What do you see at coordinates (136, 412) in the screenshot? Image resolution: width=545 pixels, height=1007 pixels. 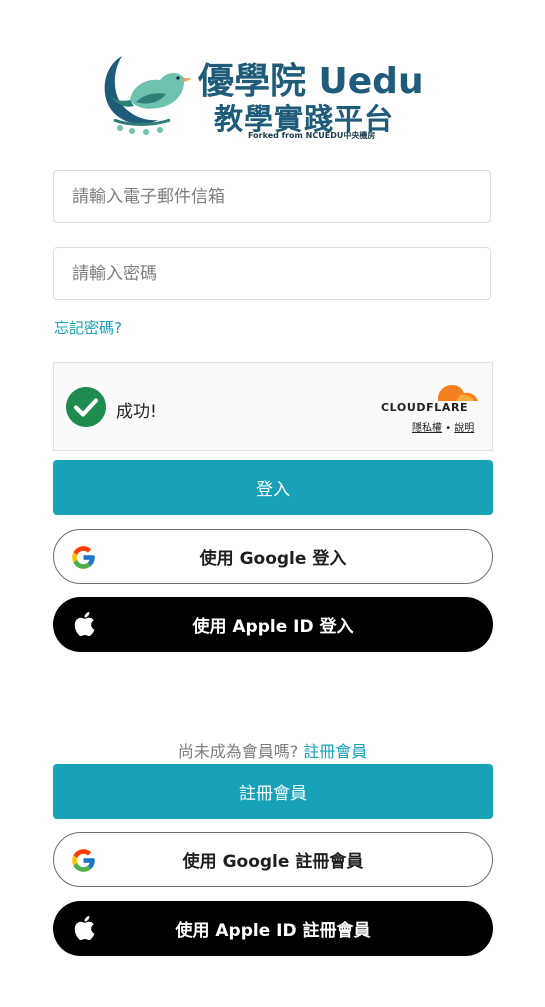 I see `captcha-status: 成功!` at bounding box center [136, 412].